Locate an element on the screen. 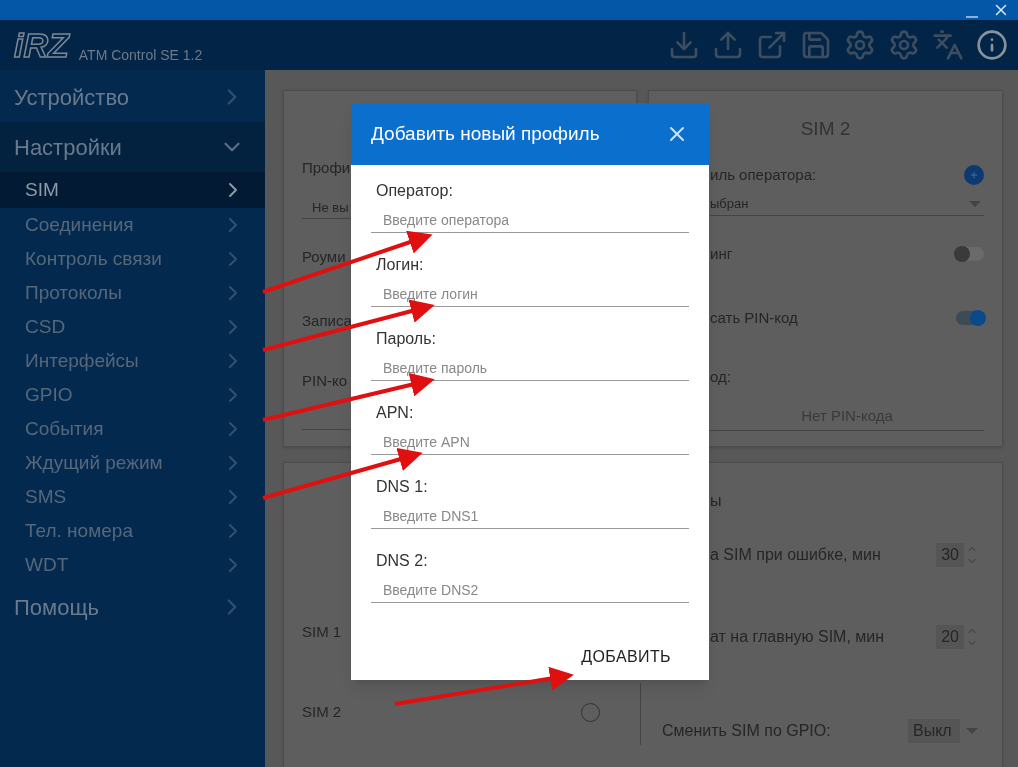 The height and width of the screenshot is (767, 1018). sidebar-item: SMS is located at coordinates (132, 497).